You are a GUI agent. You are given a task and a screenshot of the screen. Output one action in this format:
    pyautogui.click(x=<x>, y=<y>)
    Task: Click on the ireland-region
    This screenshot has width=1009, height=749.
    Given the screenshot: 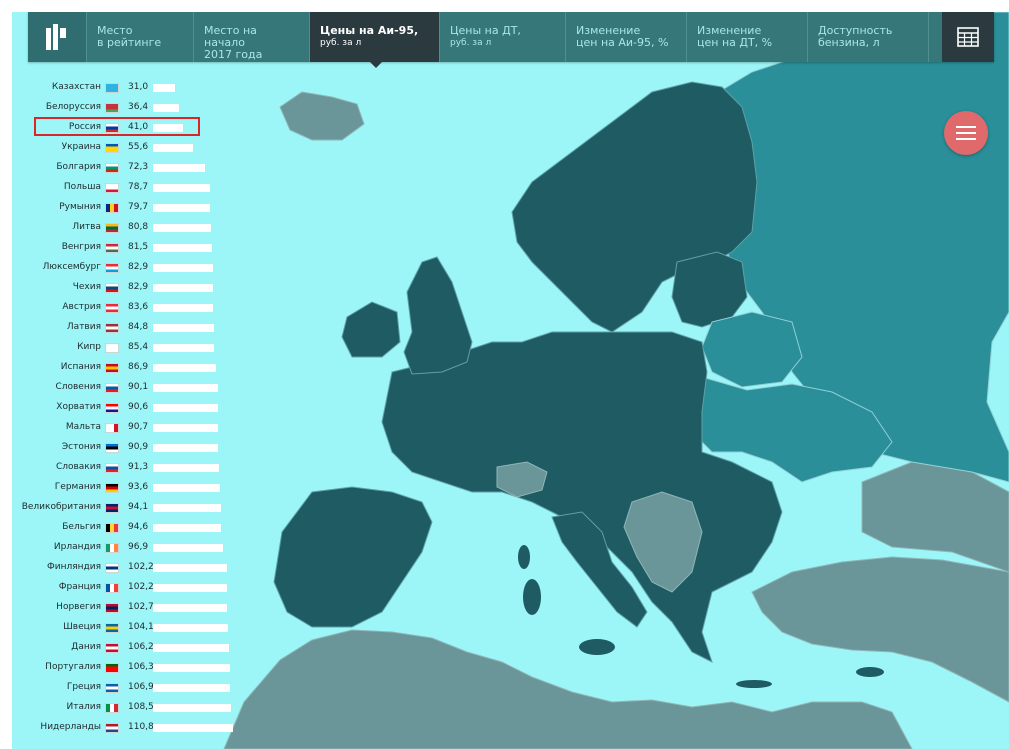 What is the action you would take?
    pyautogui.click(x=371, y=329)
    